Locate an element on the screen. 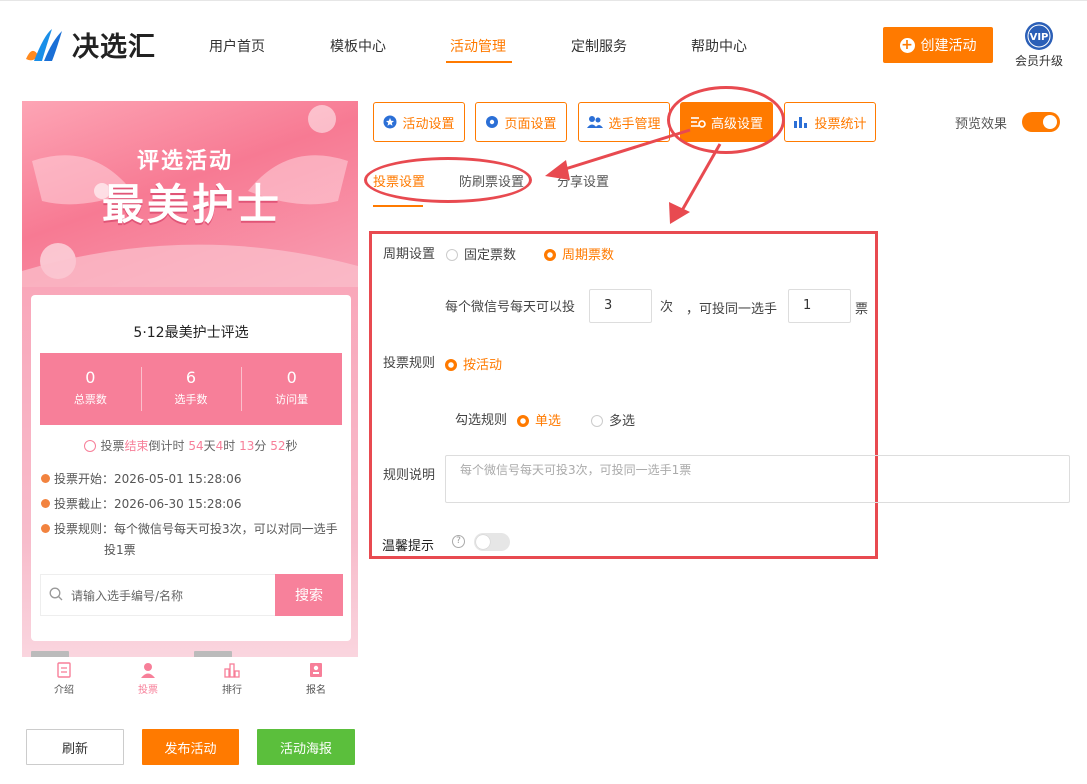 This screenshot has width=1087, height=784. same-player-unit: 票 is located at coordinates (862, 309).